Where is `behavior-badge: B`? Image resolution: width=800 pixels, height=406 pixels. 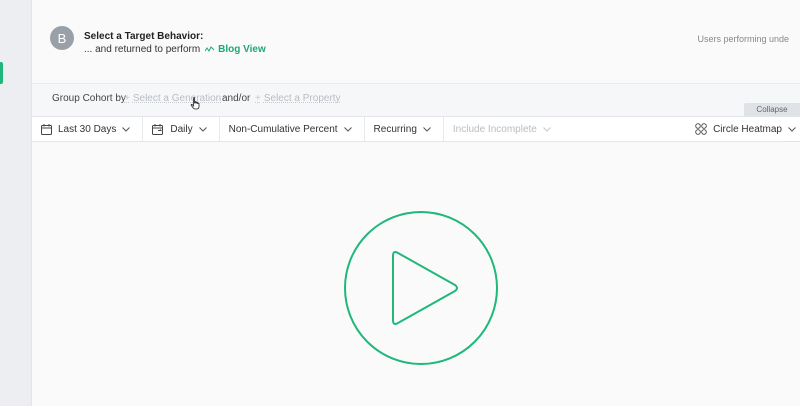
behavior-badge: B is located at coordinates (62, 38).